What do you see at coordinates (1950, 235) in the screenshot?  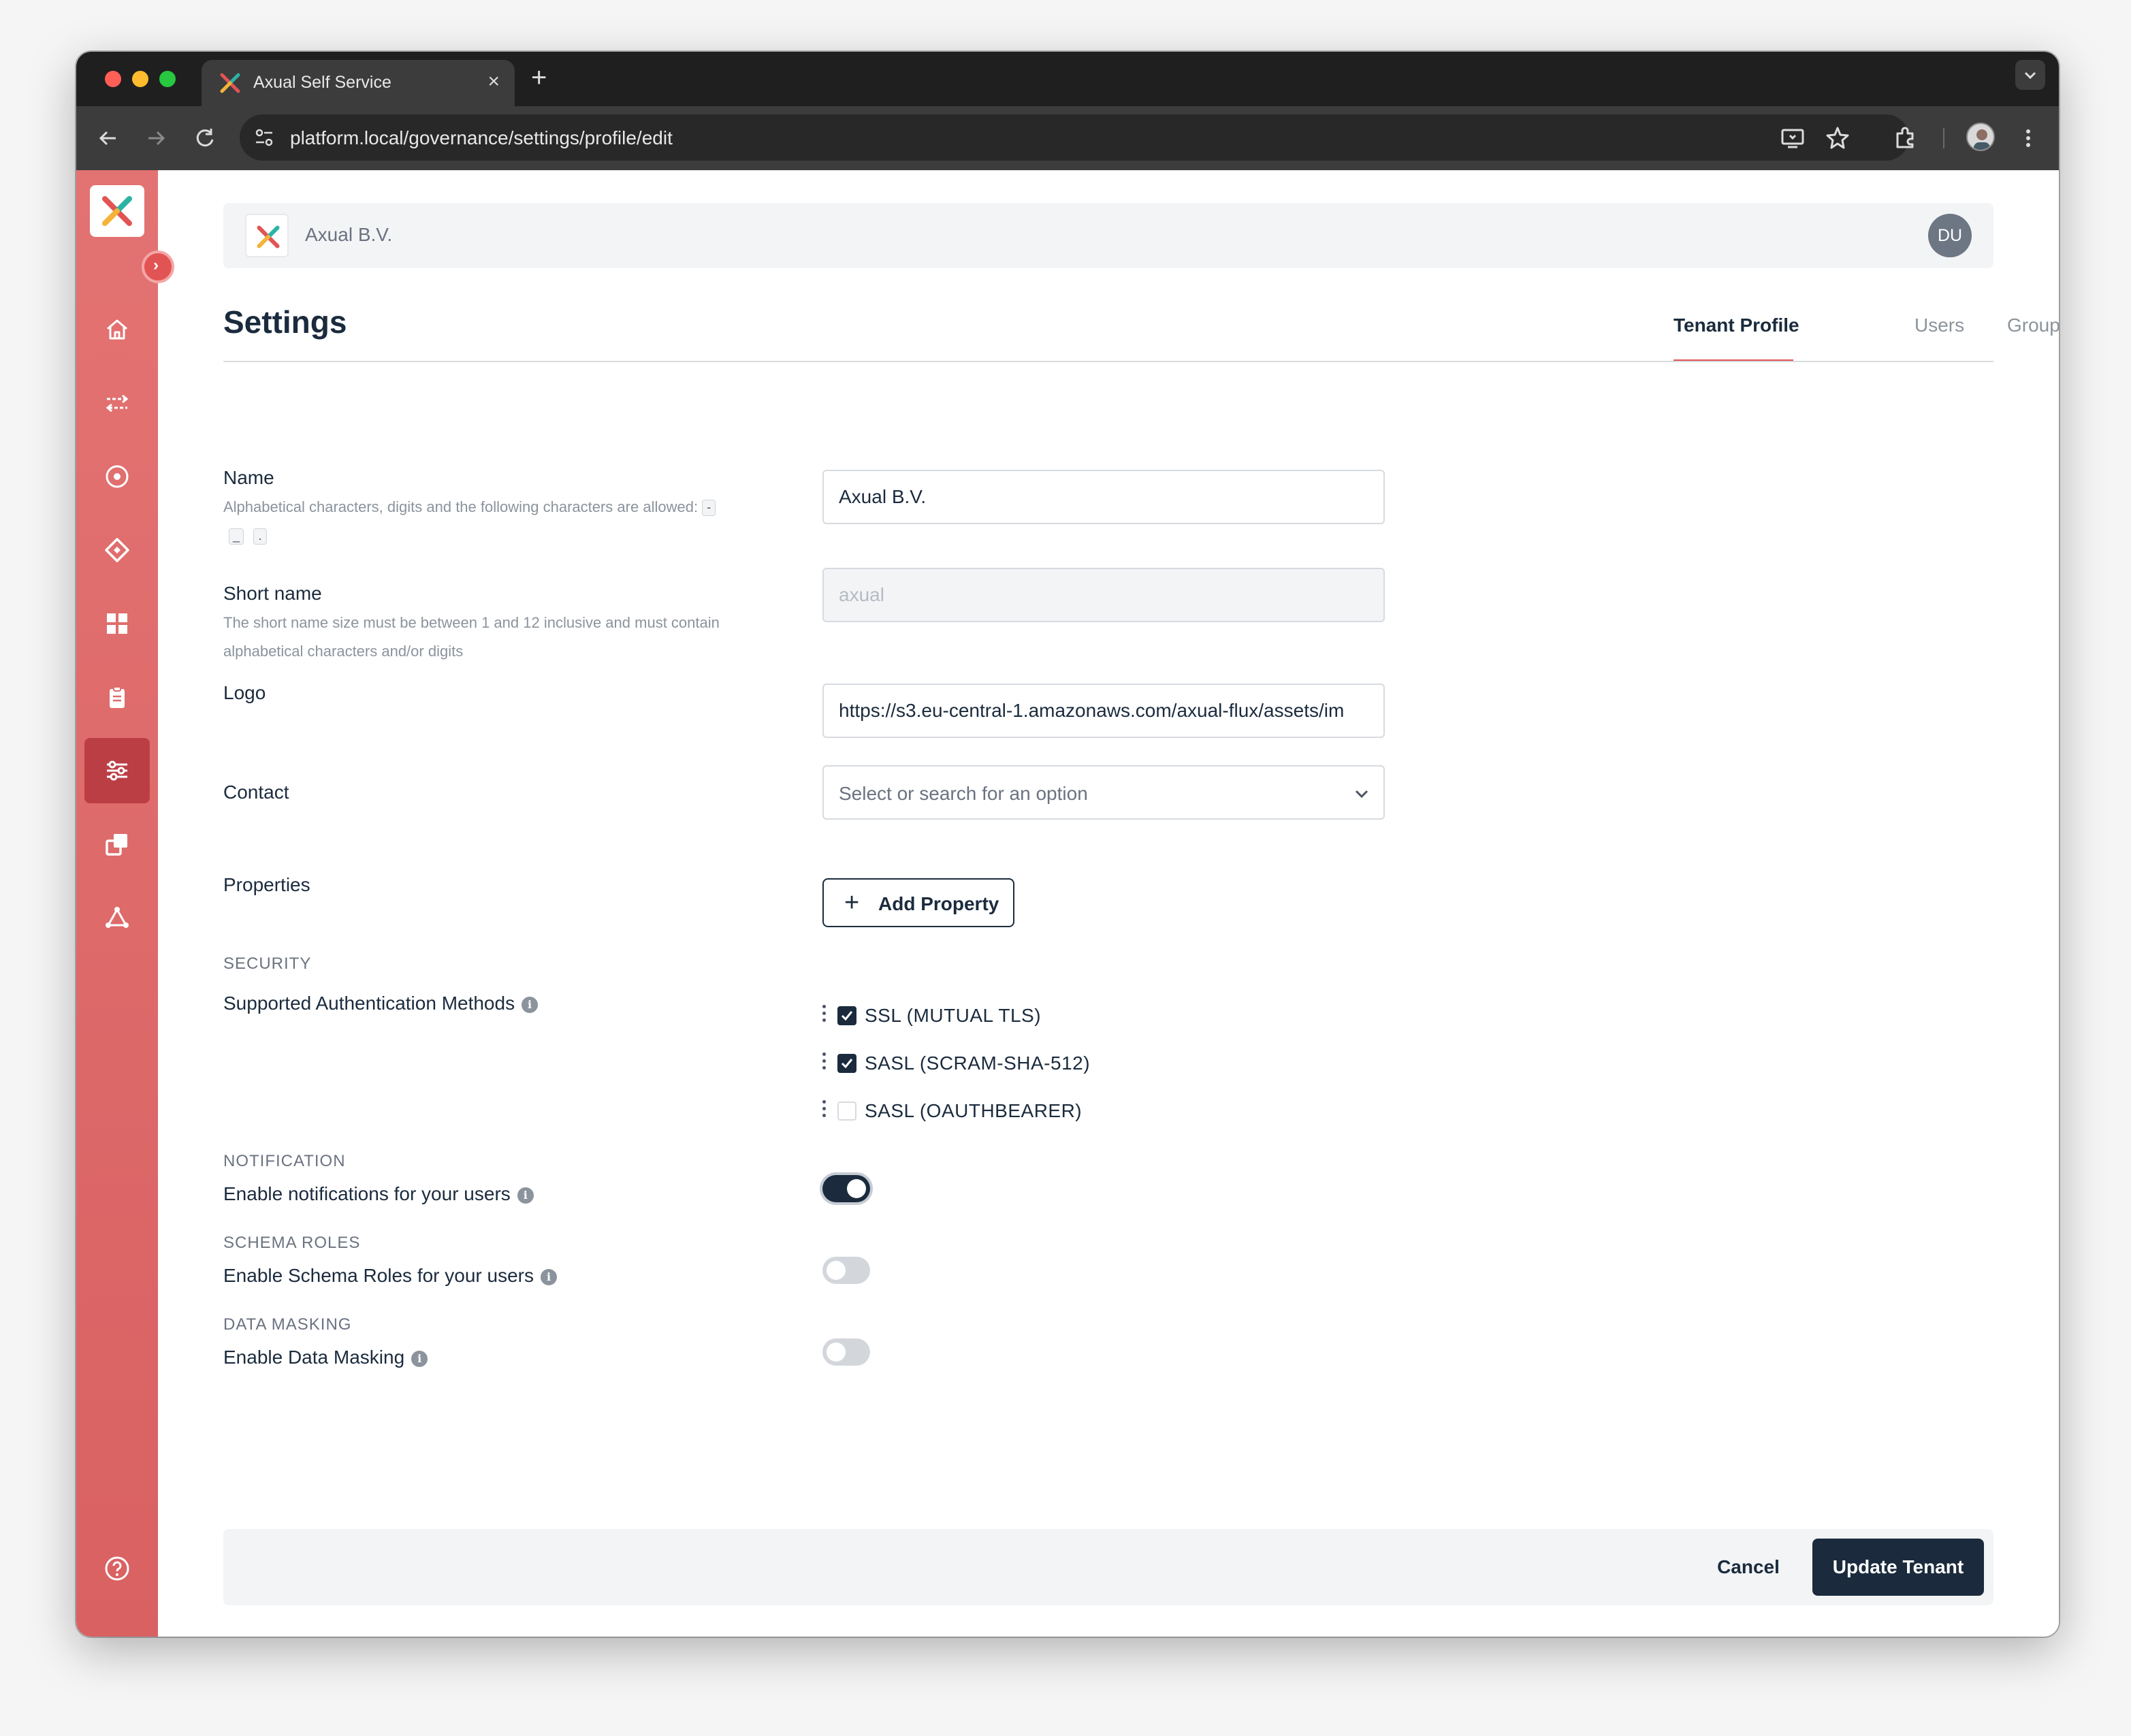 I see `user-avatar: DU` at bounding box center [1950, 235].